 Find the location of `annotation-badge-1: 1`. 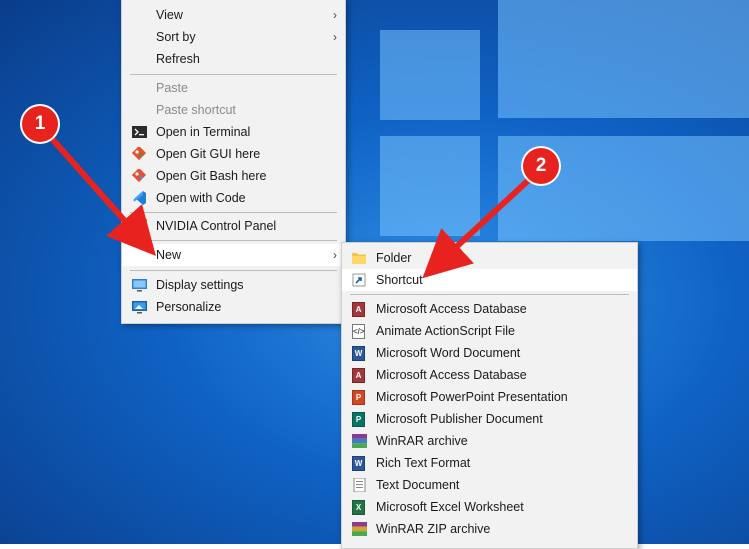

annotation-badge-1: 1 is located at coordinates (40, 124).